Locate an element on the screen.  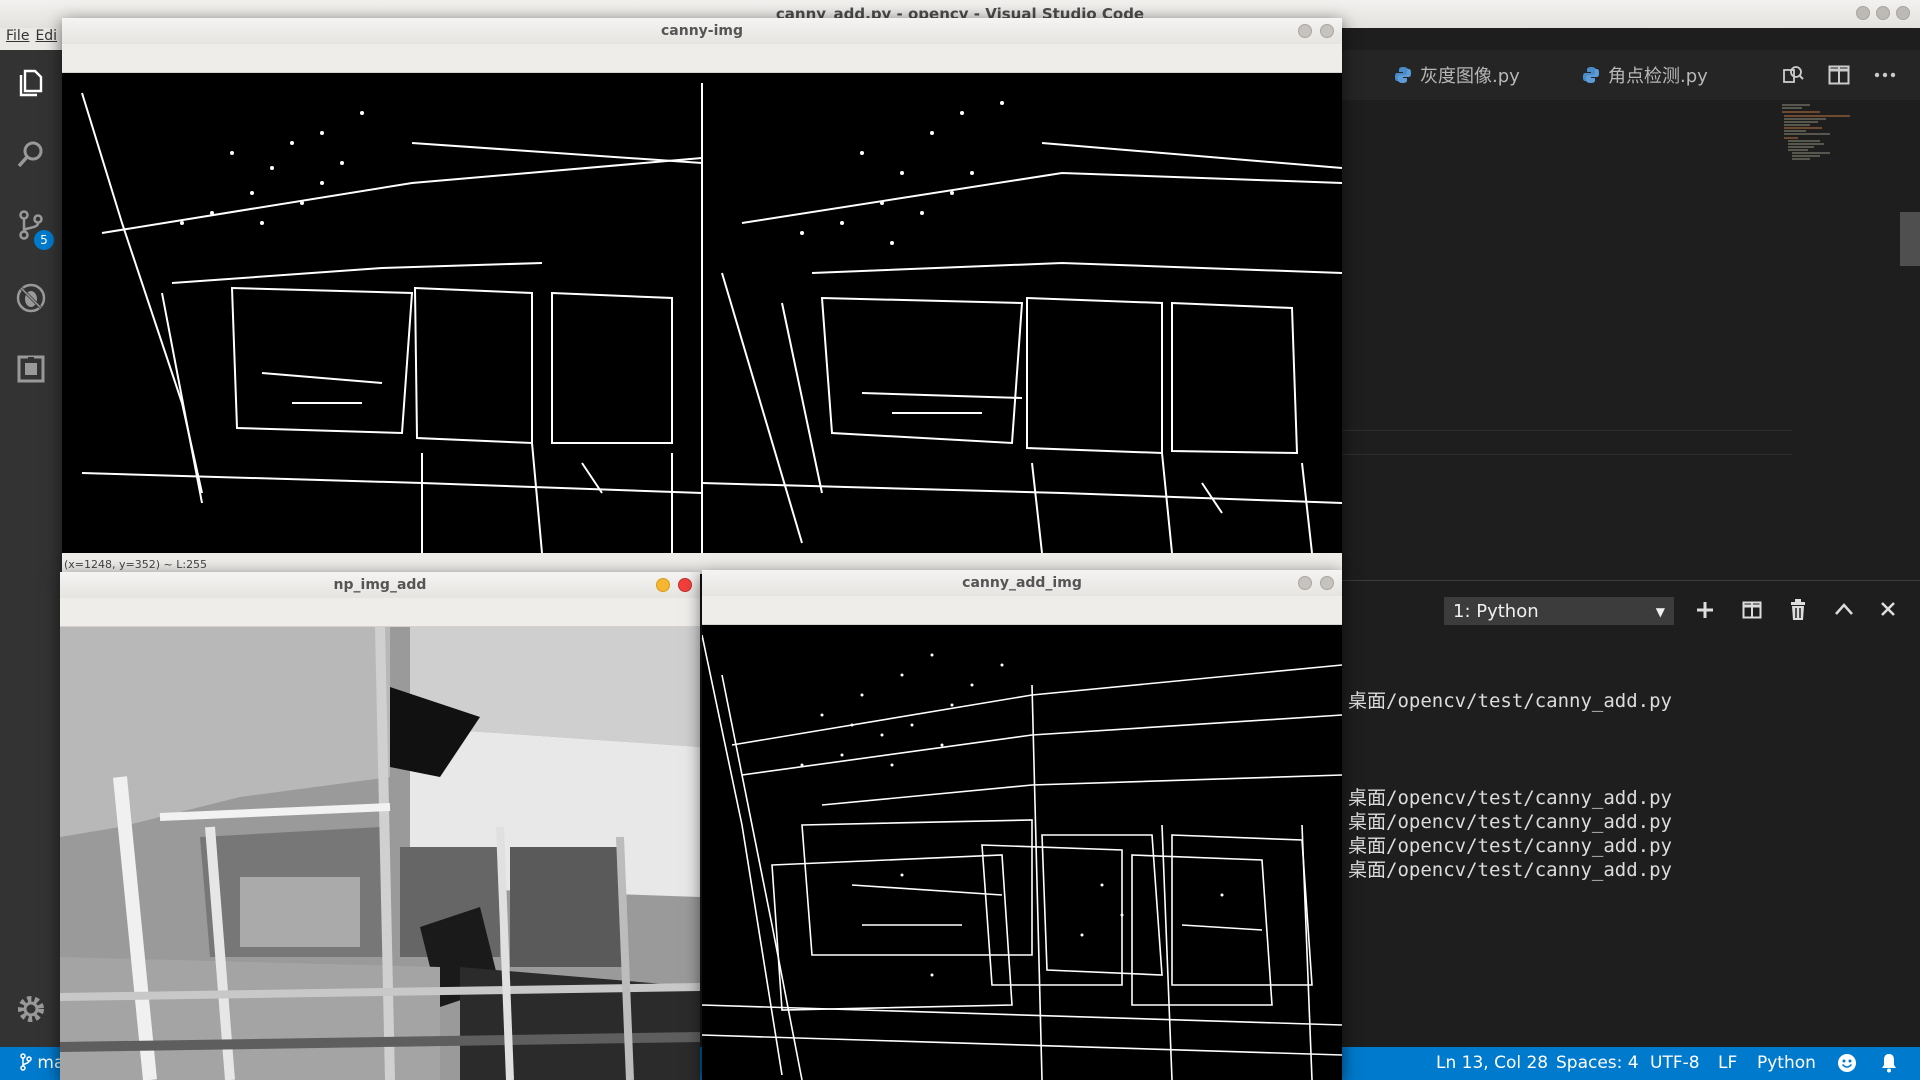
activity-bar: 5 is located at coordinates (31, 548).